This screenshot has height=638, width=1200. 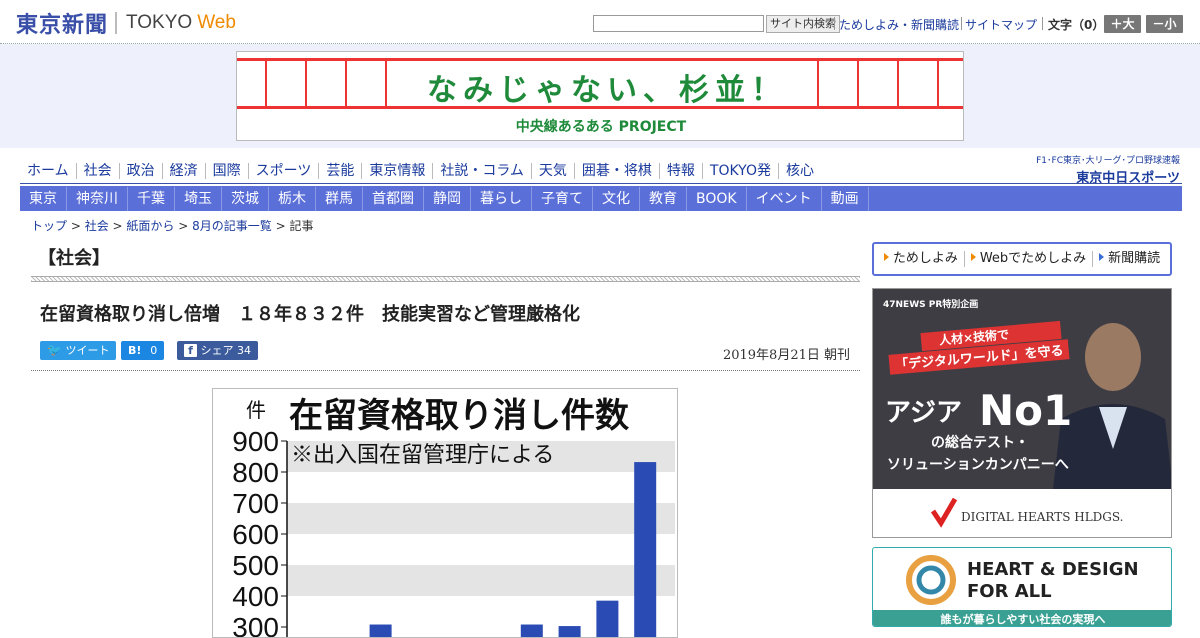 What do you see at coordinates (899, 24) in the screenshot?
I see `header-link-subscribe: ためしよみ・新聞購読` at bounding box center [899, 24].